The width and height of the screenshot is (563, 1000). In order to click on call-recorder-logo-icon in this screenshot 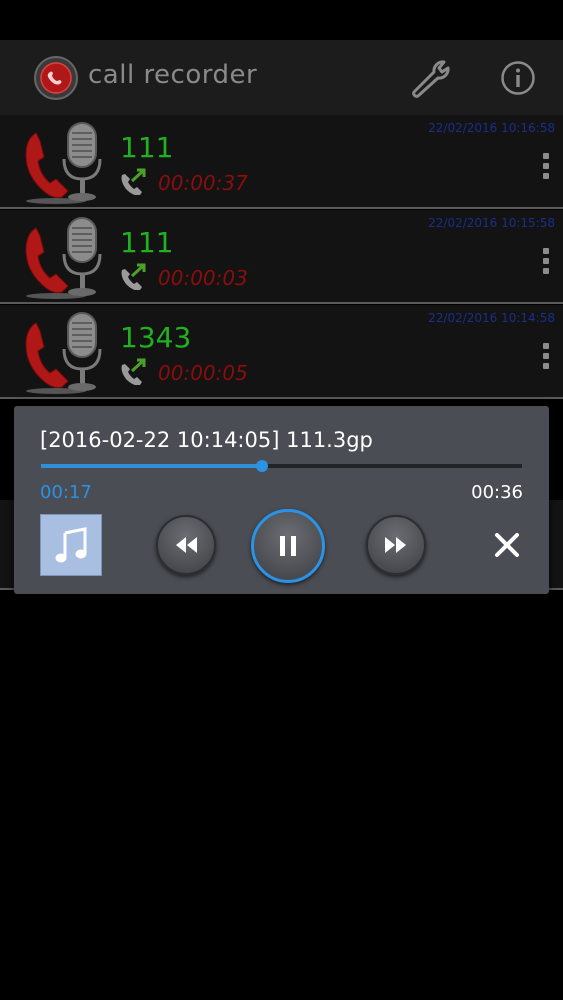, I will do `click(56, 78)`.